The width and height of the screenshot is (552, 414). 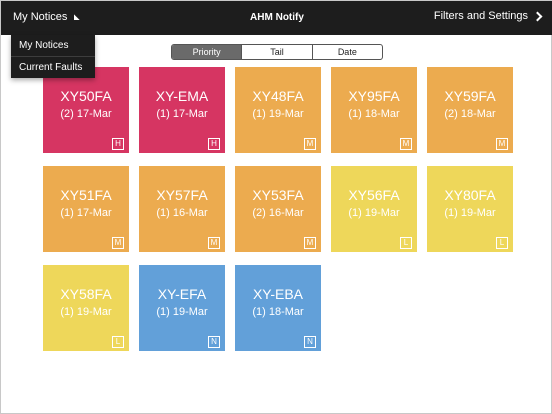 I want to click on notice-tile: XY58FA (1) 19-Mar L, so click(x=86, y=308).